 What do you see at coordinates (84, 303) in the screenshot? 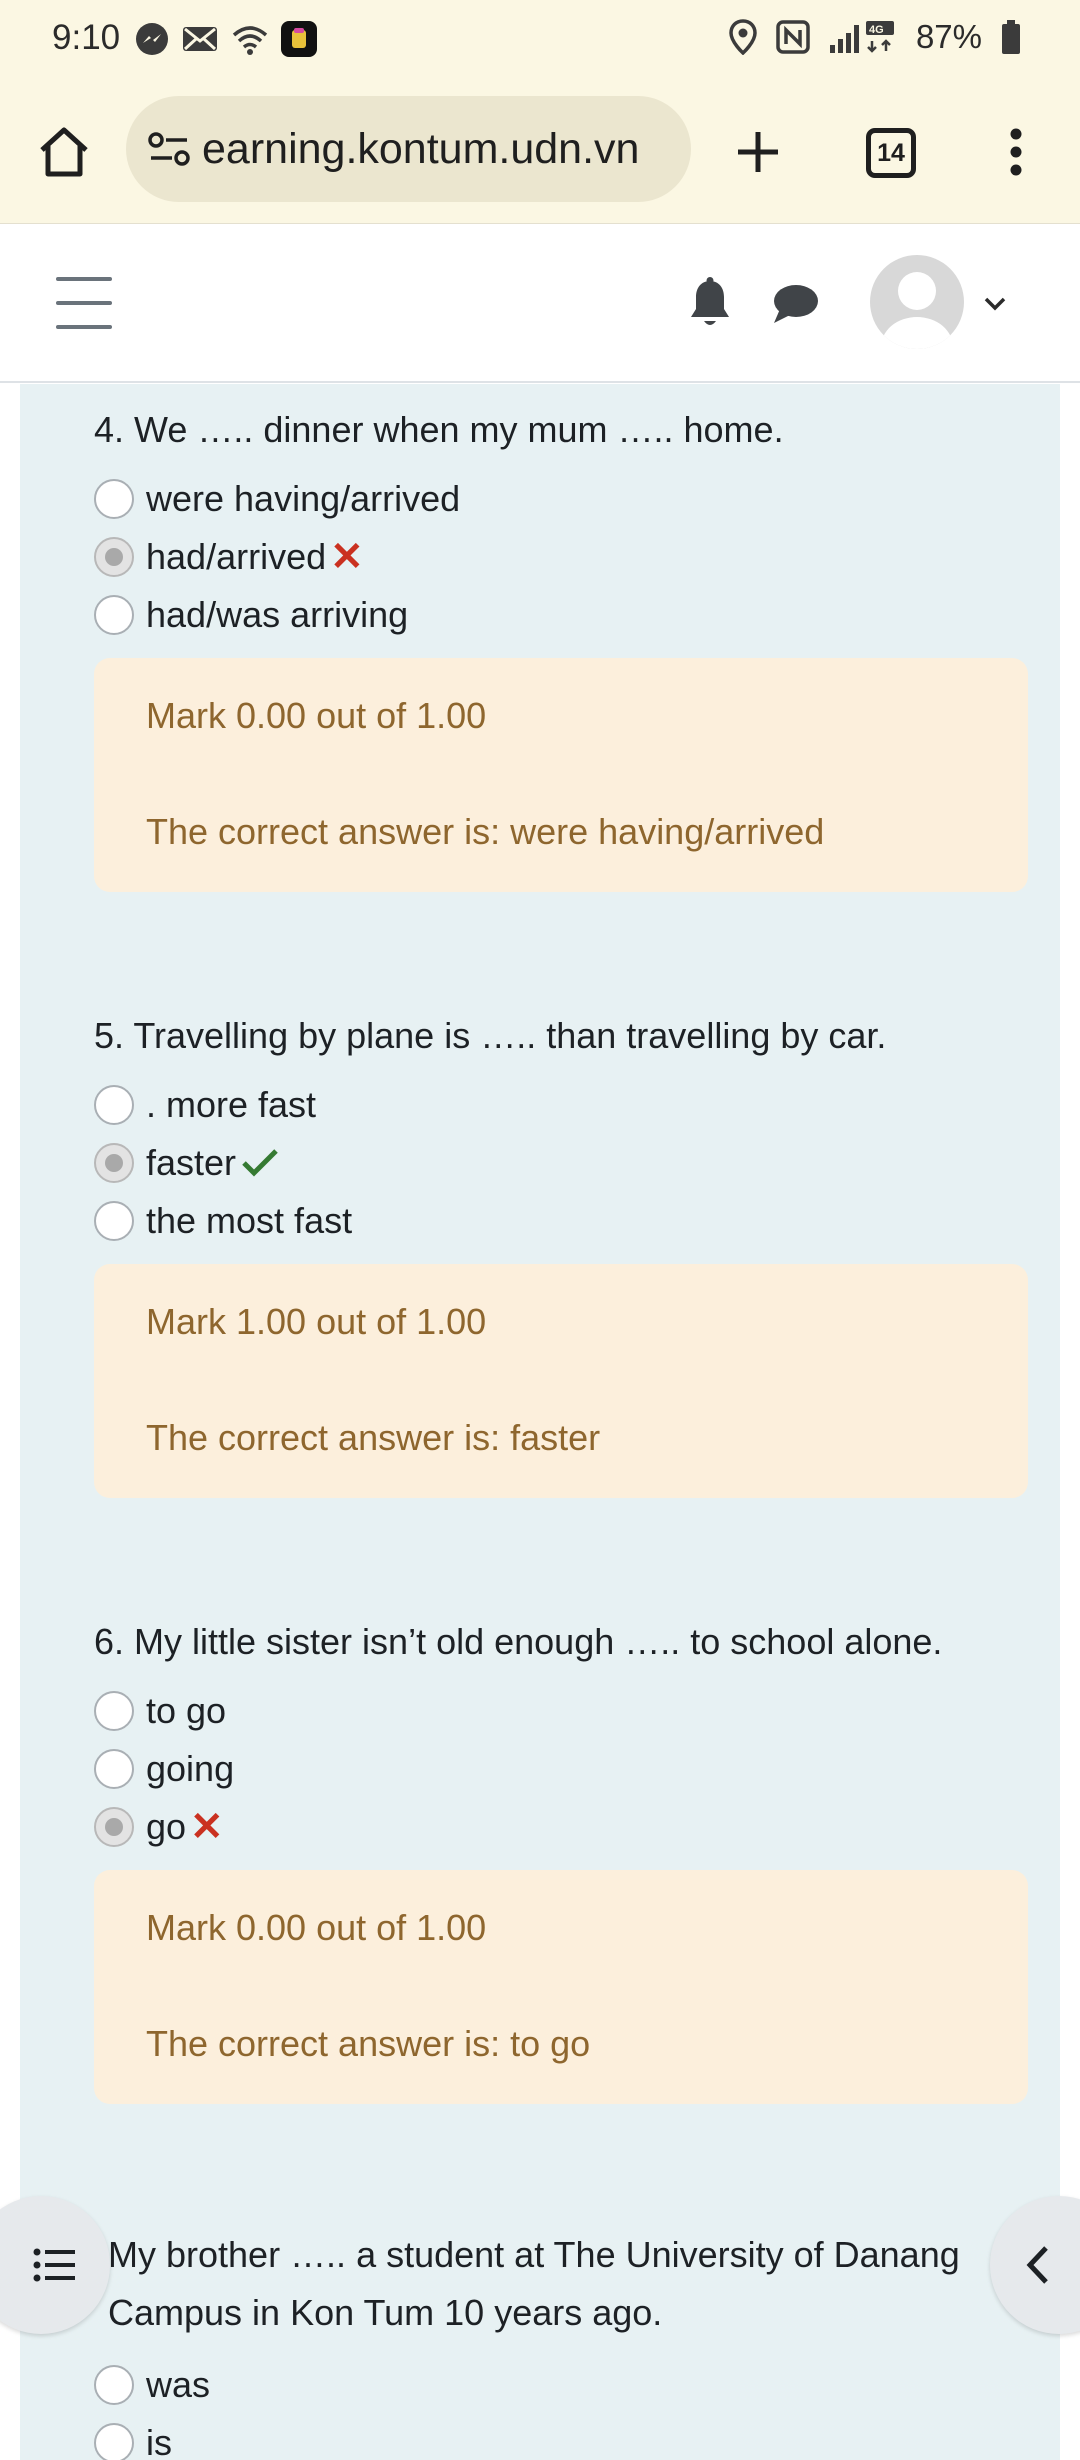
I see `menu-icon` at bounding box center [84, 303].